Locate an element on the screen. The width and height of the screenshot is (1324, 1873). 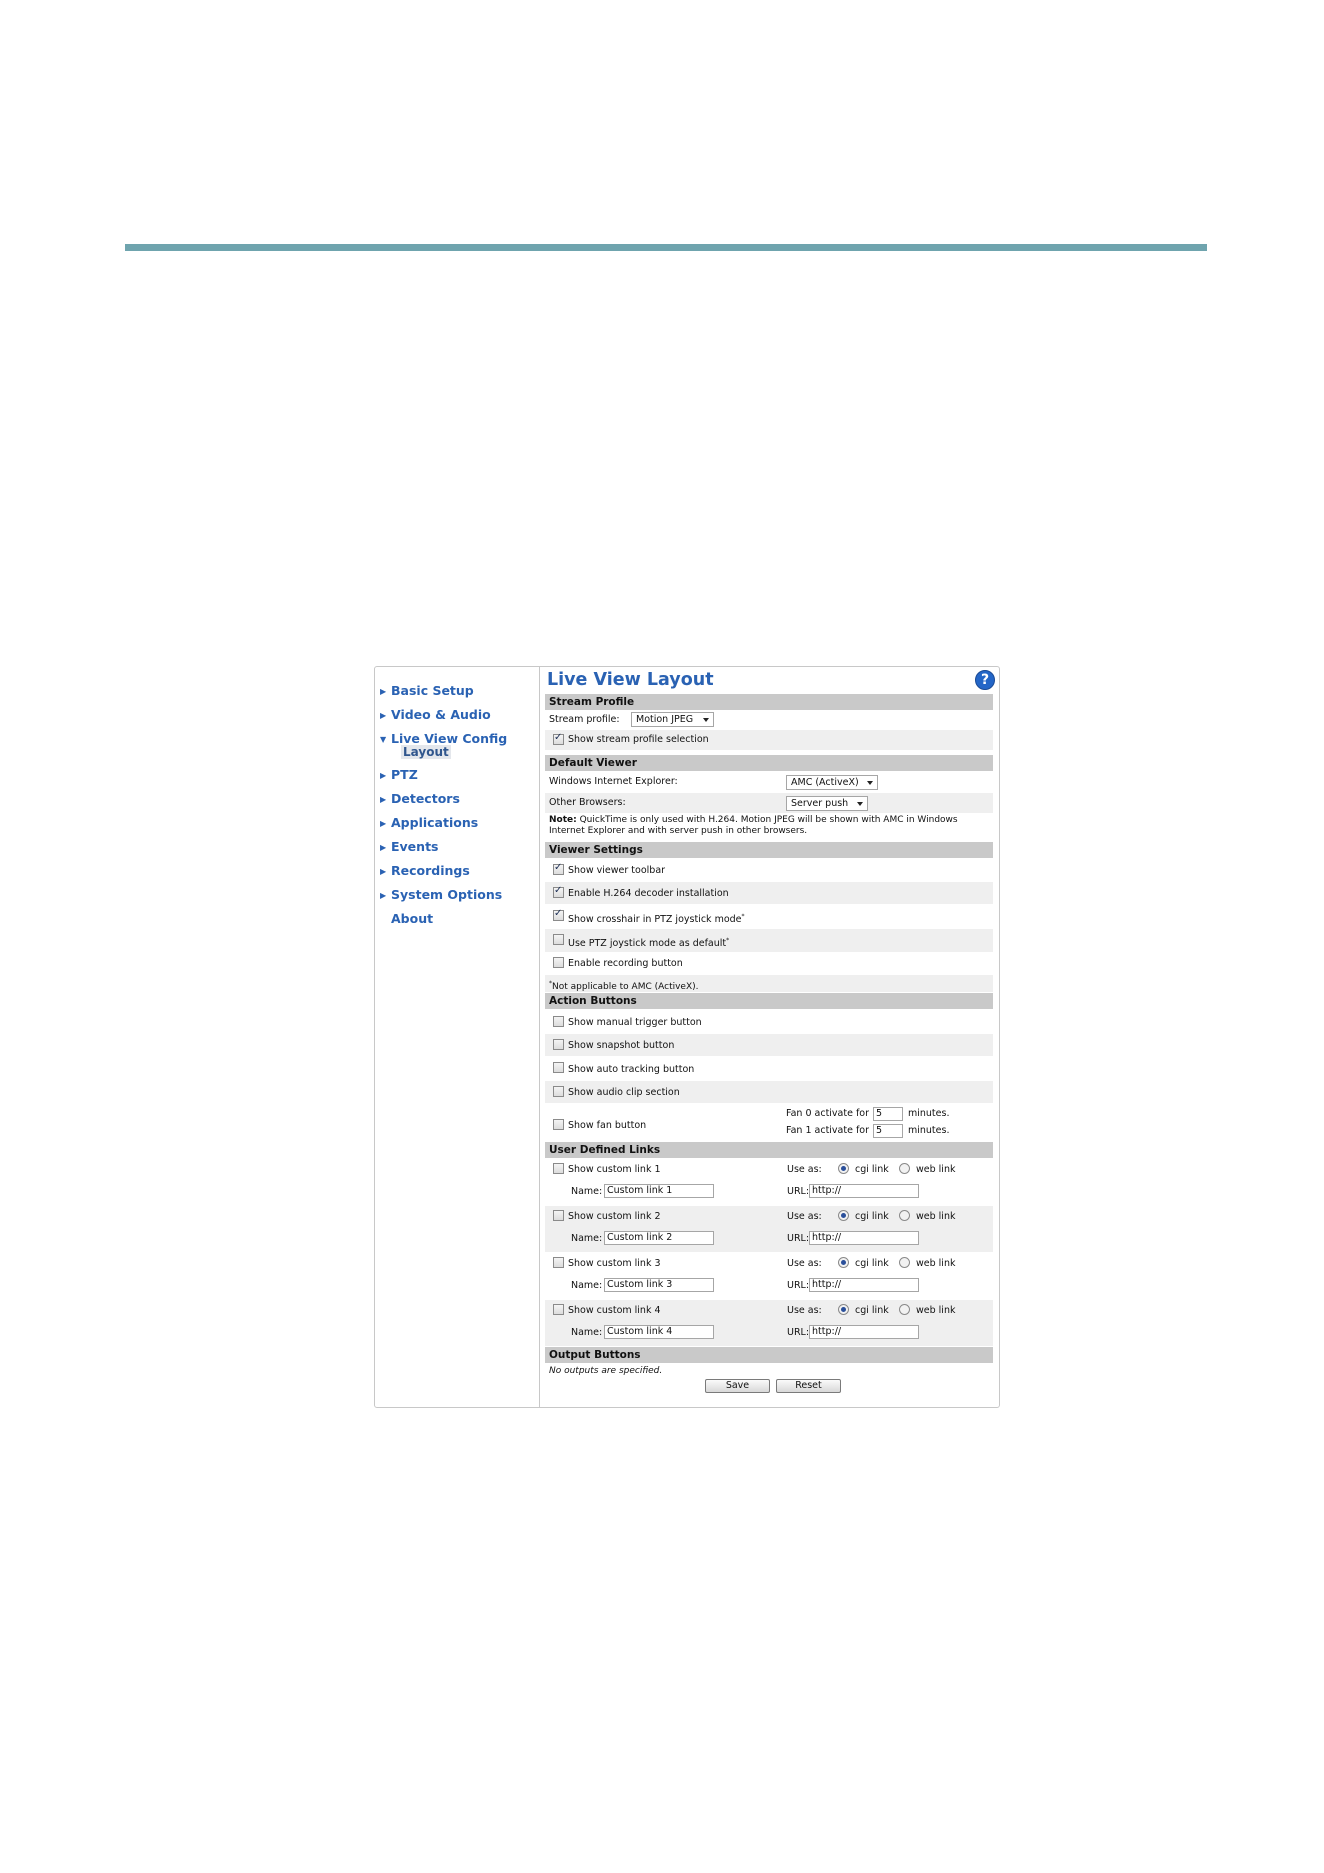
nav-item-video-audio: ▶ Video & Audio is located at coordinates (435, 714).